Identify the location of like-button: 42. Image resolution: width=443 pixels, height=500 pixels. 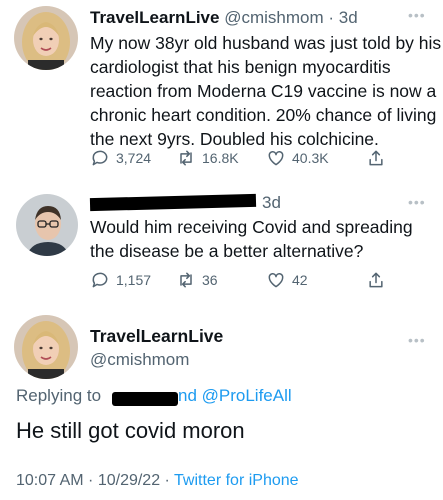
(287, 280).